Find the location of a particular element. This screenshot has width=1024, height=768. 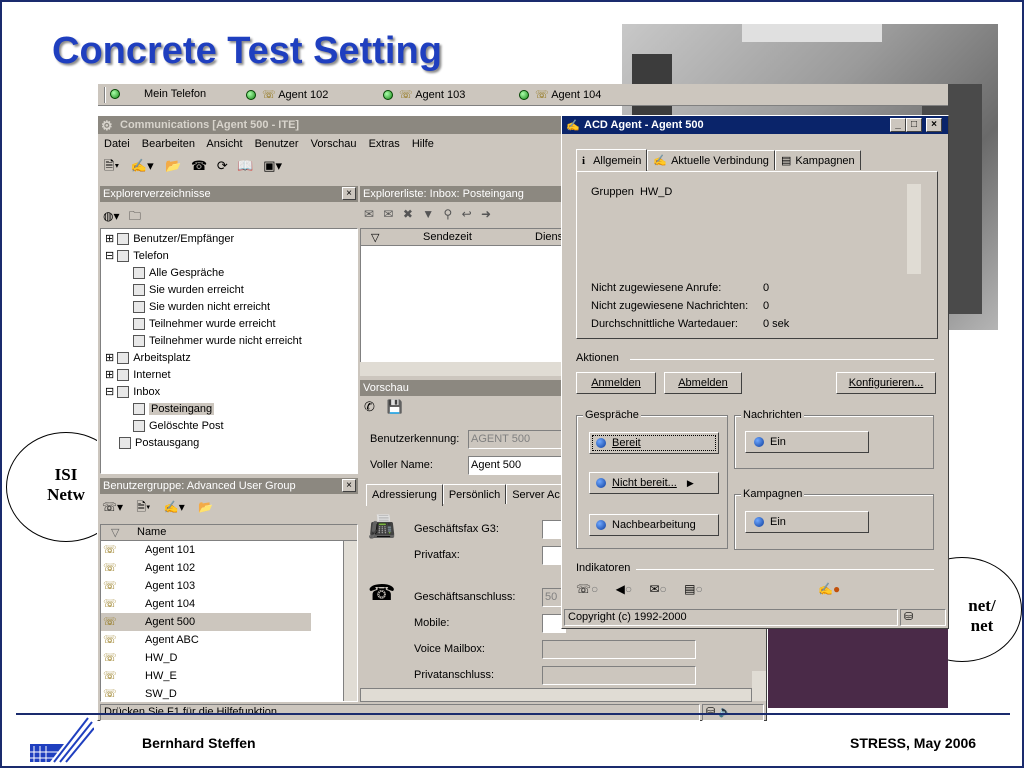

tree-item: ⊟ Telefon is located at coordinates (229, 256).